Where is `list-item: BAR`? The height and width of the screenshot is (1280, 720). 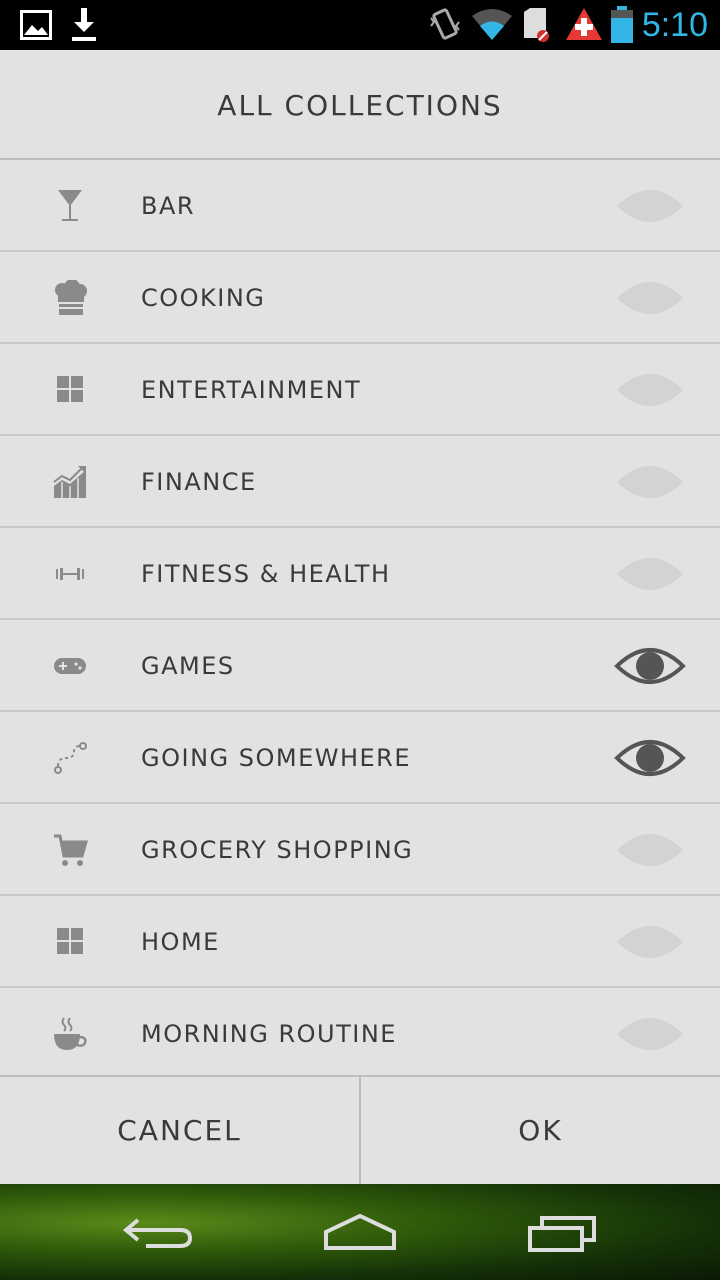 list-item: BAR is located at coordinates (360, 206).